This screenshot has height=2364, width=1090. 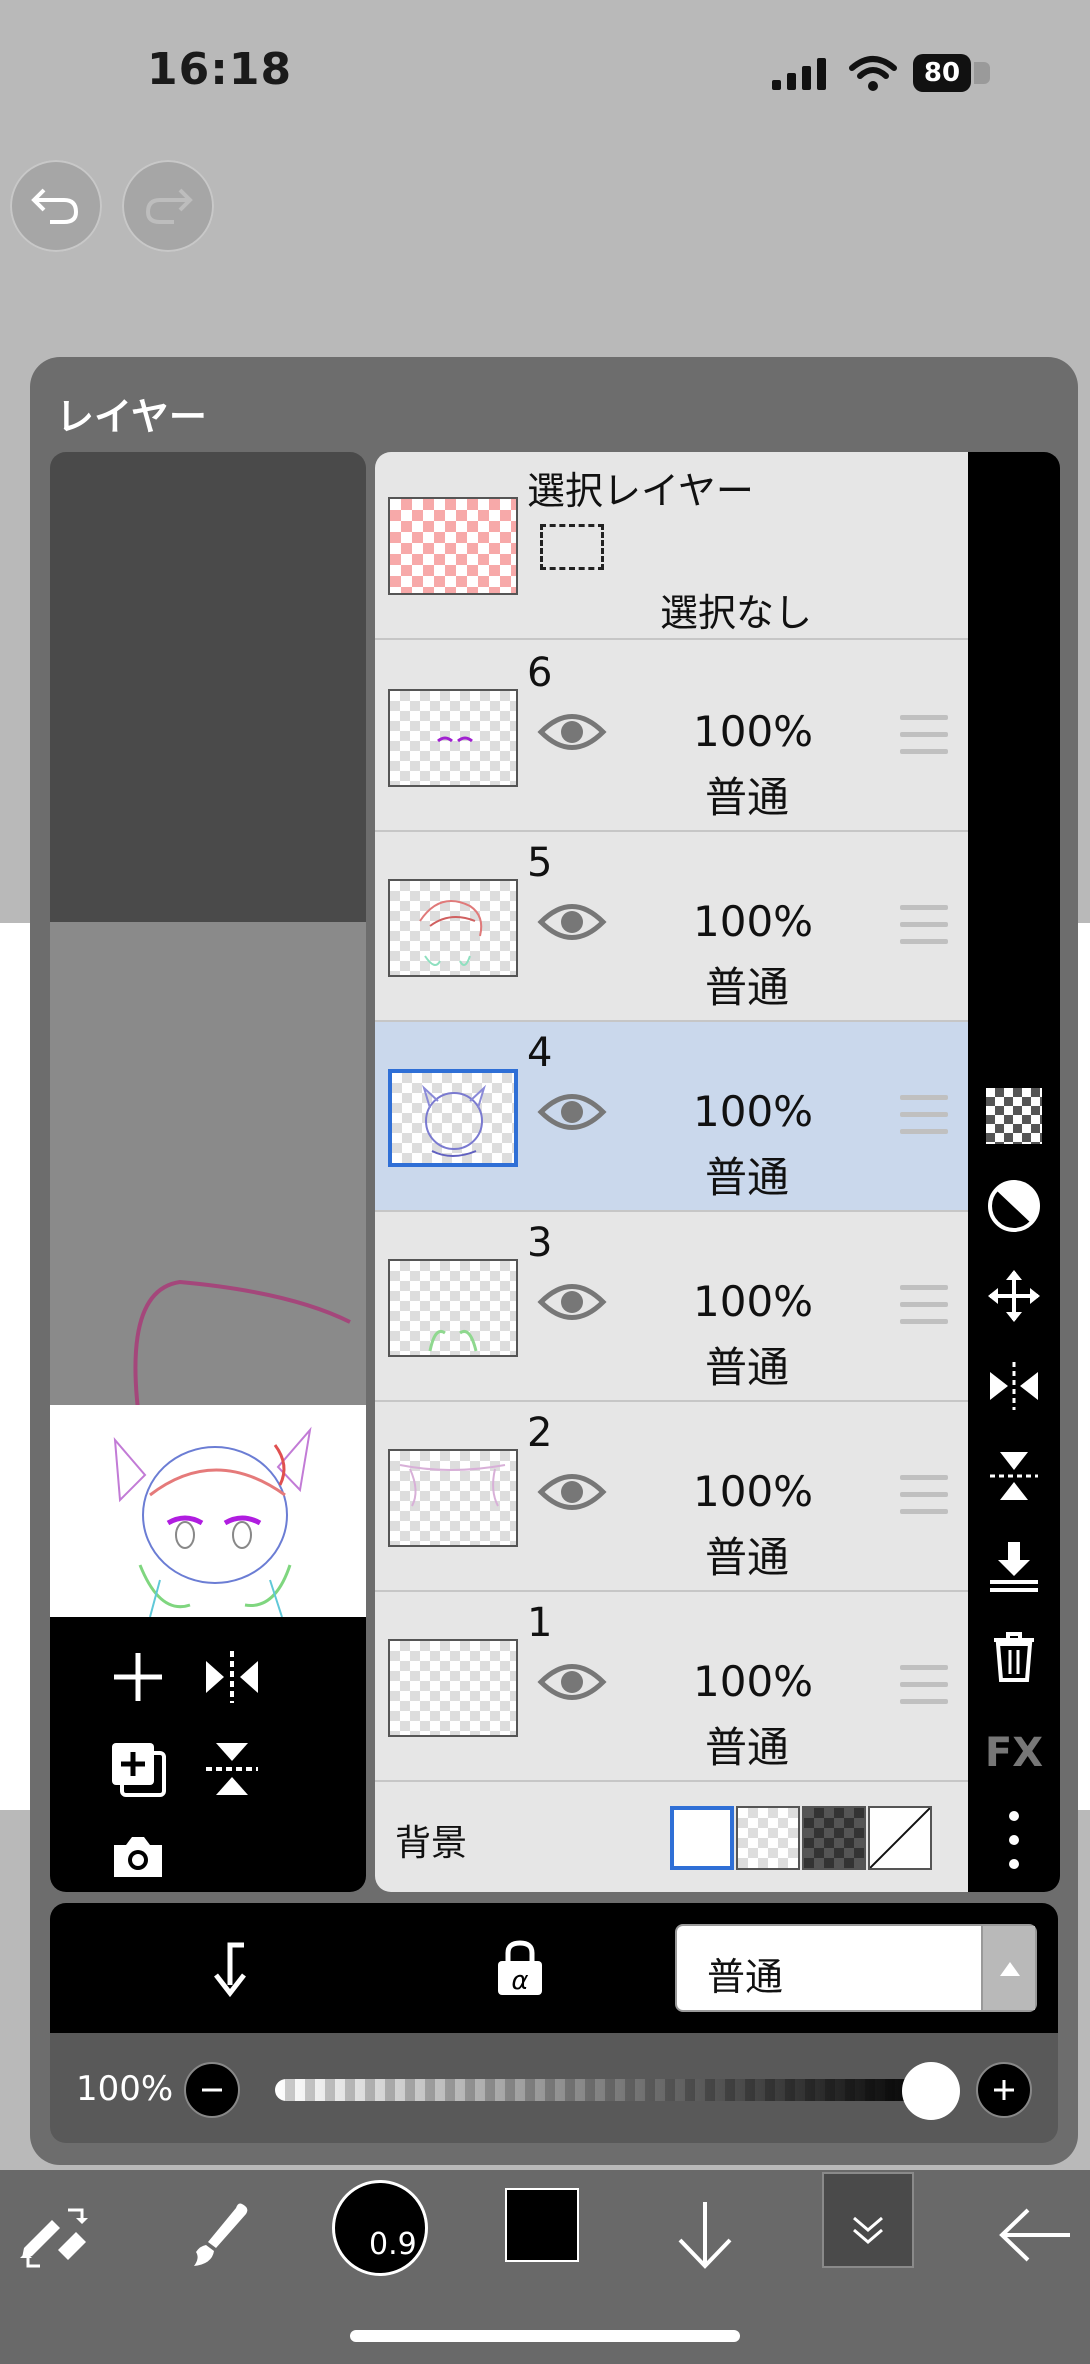 I want to click on camera-icon, so click(x=138, y=1857).